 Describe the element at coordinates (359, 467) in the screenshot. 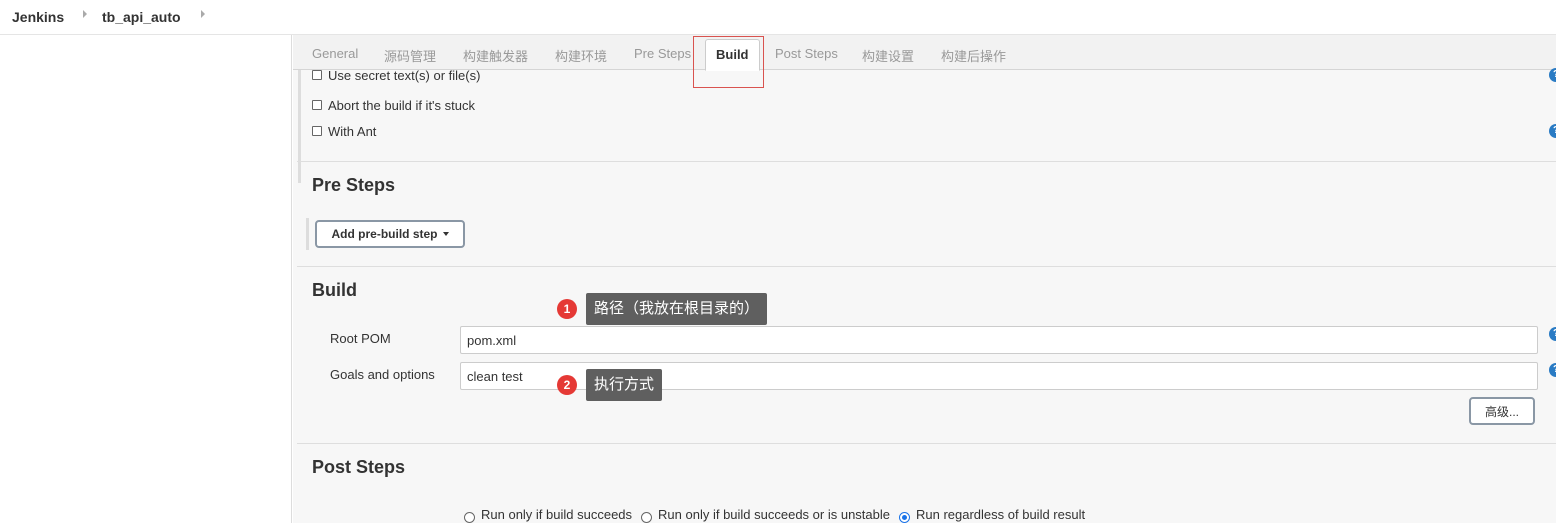

I see `post-steps-title: Post Steps` at that location.